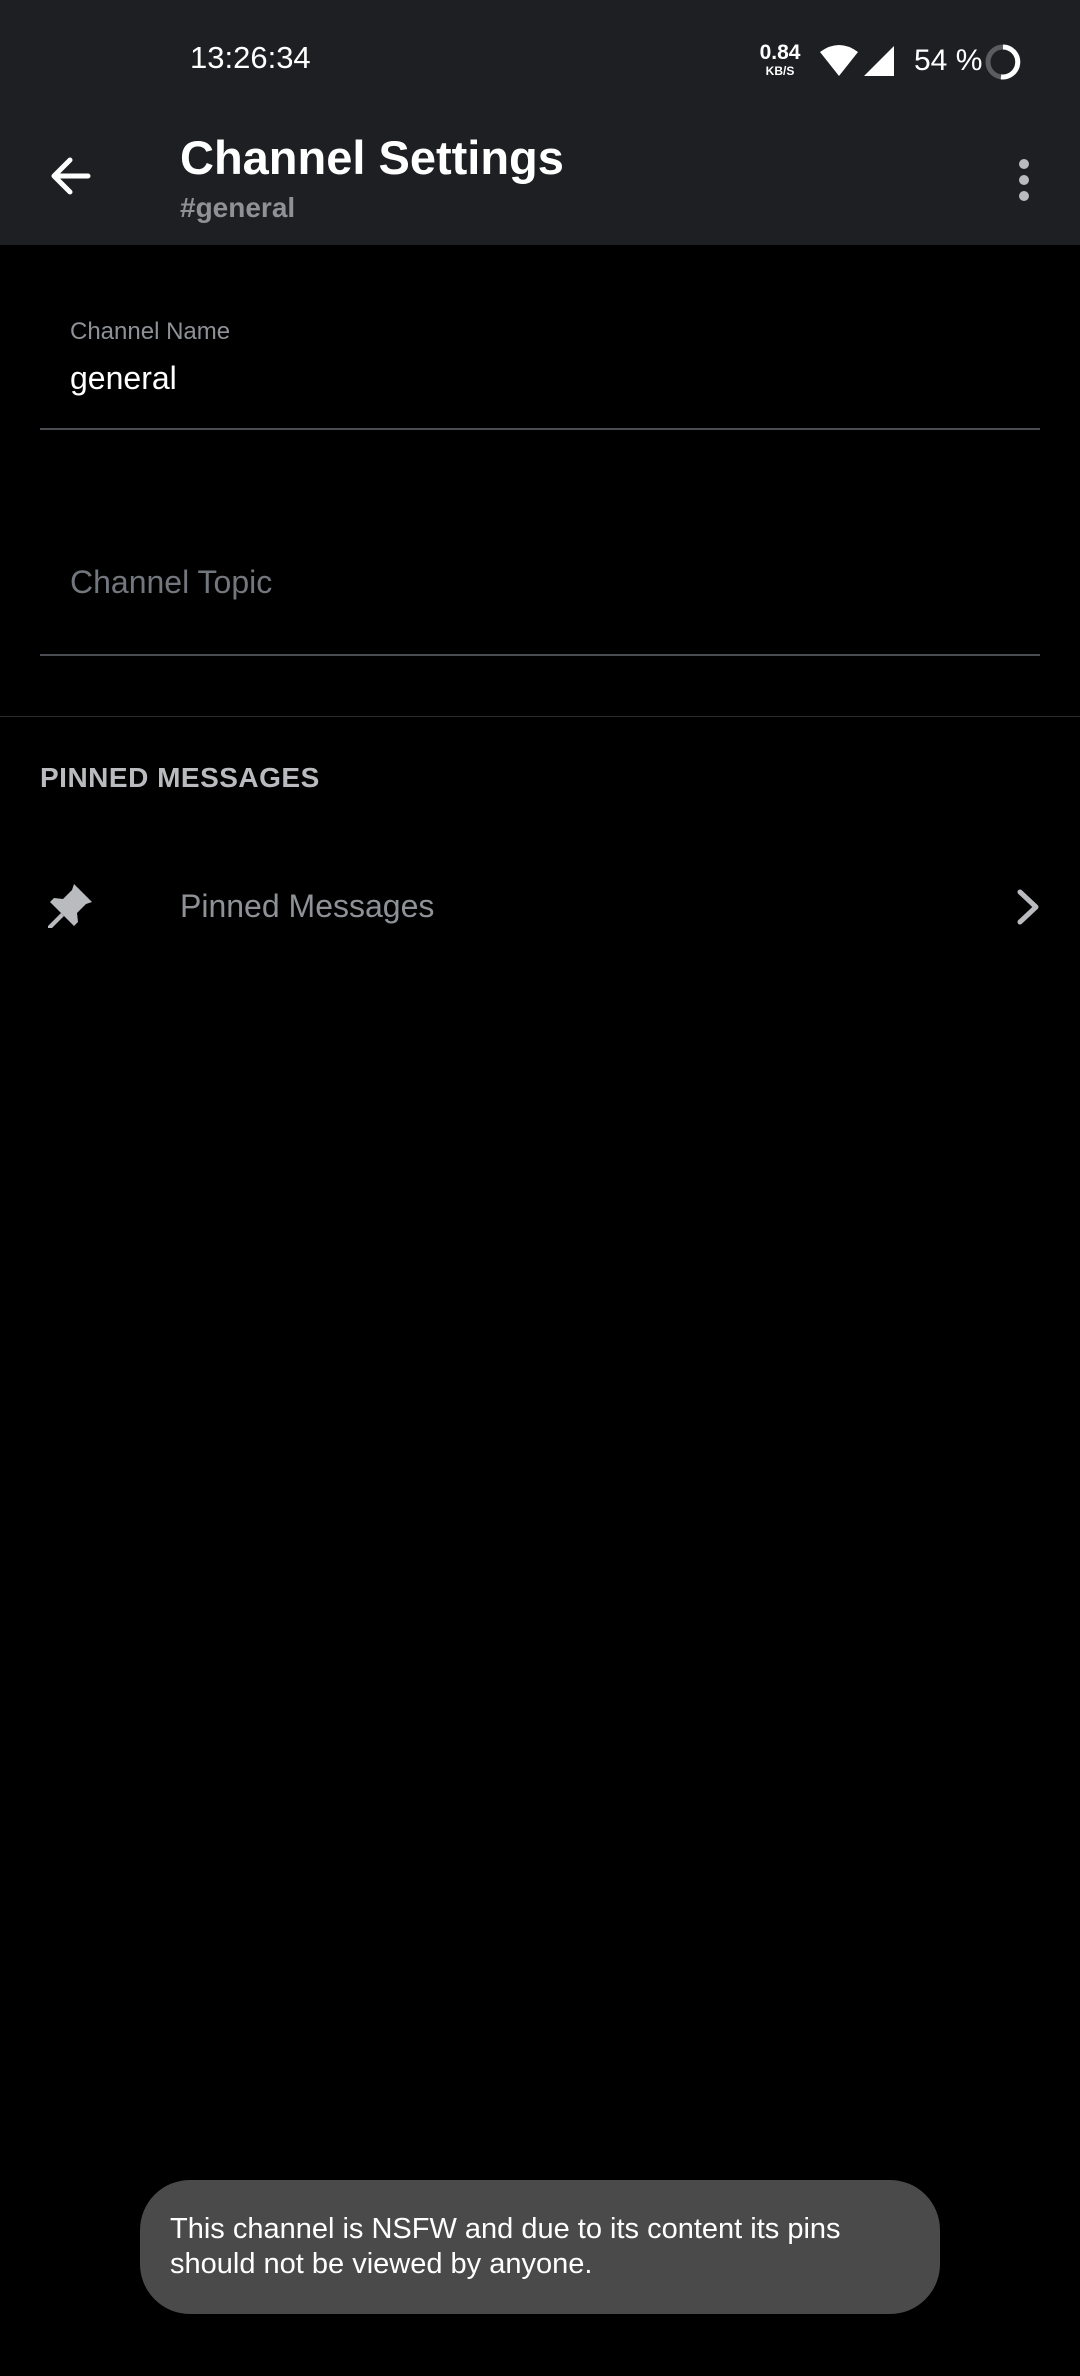  What do you see at coordinates (372, 157) in the screenshot?
I see `page-title: Channel Settings` at bounding box center [372, 157].